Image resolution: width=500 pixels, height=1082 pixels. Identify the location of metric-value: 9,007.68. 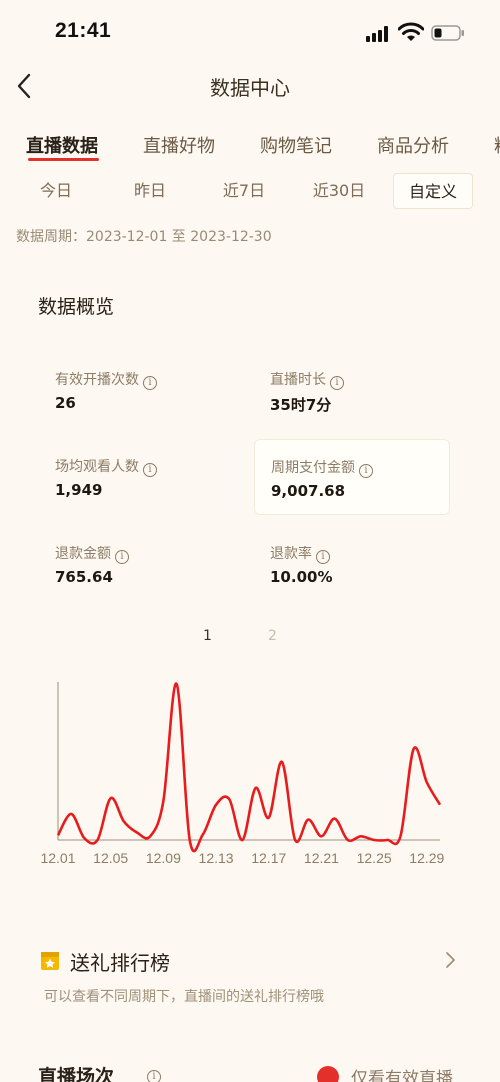
(308, 491).